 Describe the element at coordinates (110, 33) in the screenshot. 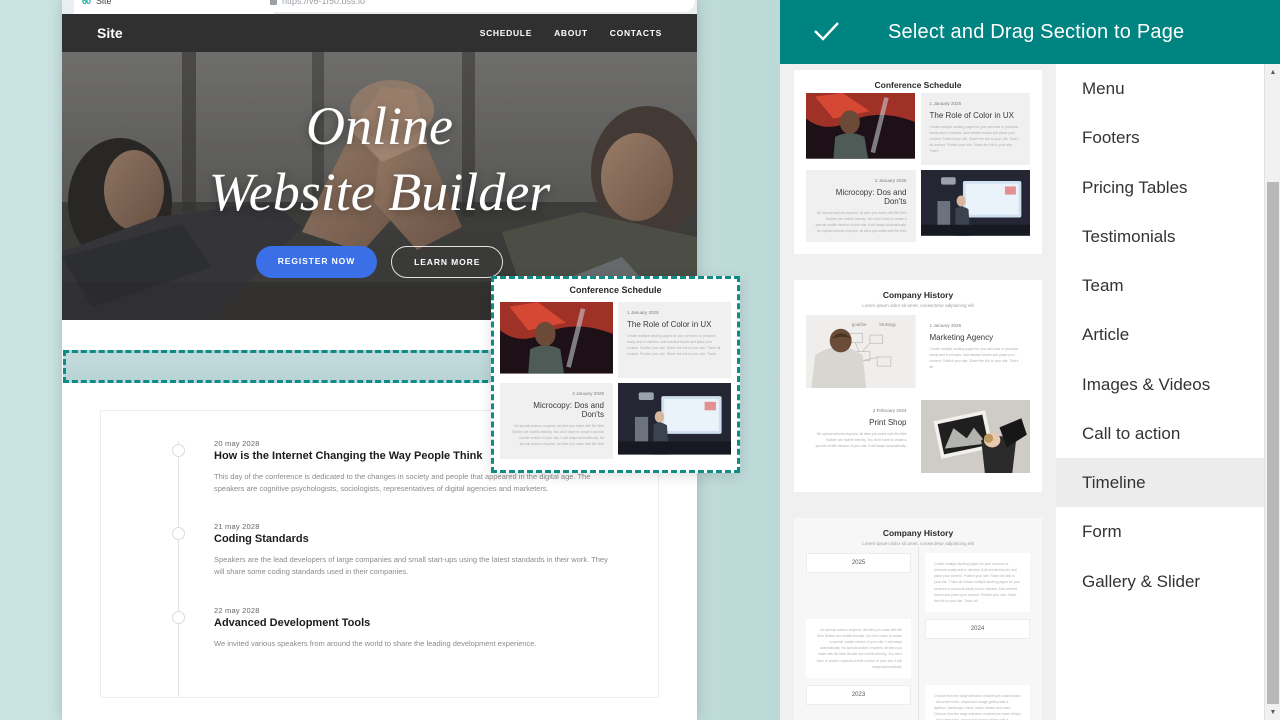

I see `site-logo: Site` at that location.